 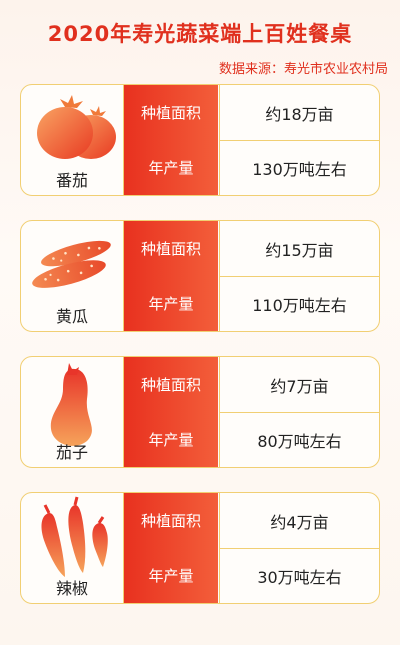 I want to click on eggplant-panel: 茄子, so click(x=72, y=412).